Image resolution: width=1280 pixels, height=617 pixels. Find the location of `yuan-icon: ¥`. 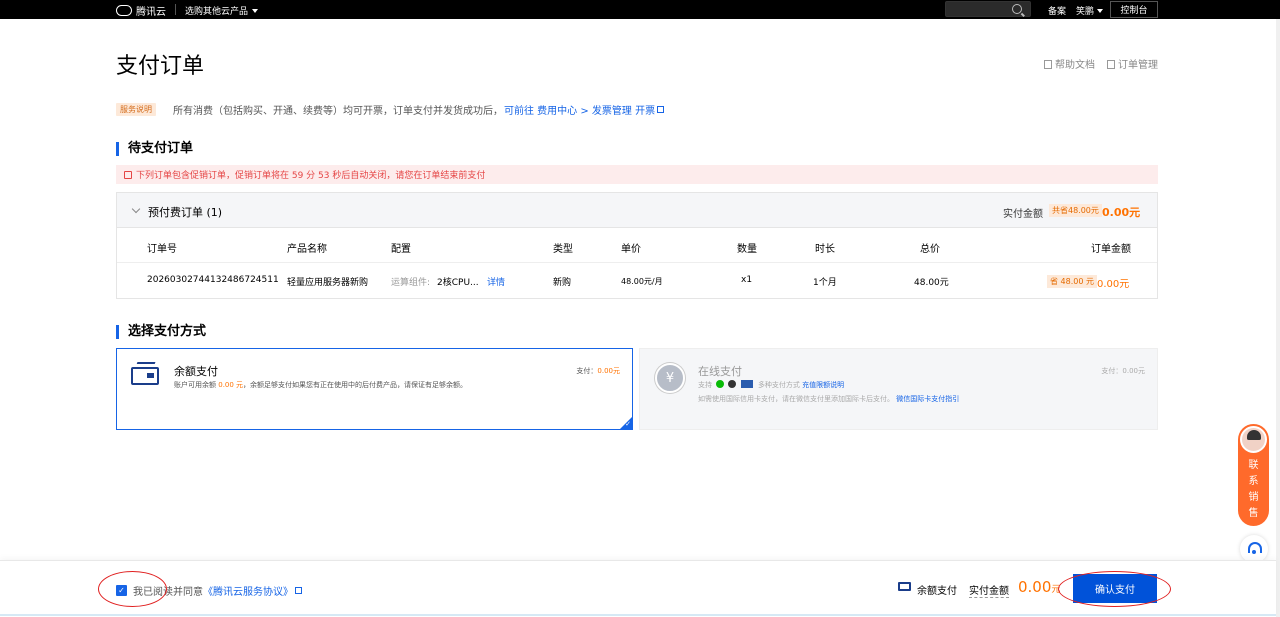

yuan-icon: ¥ is located at coordinates (670, 378).